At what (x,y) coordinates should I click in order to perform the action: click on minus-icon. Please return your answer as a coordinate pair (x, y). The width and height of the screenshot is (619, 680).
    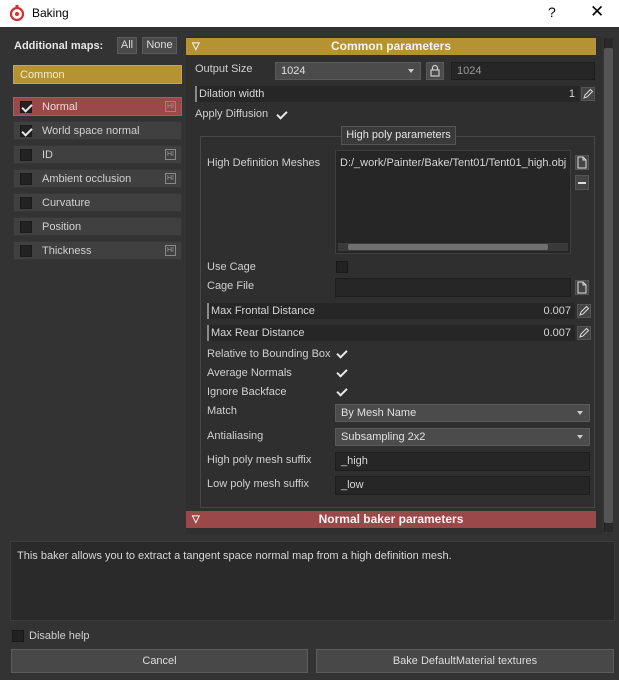
    Looking at the image, I should click on (582, 183).